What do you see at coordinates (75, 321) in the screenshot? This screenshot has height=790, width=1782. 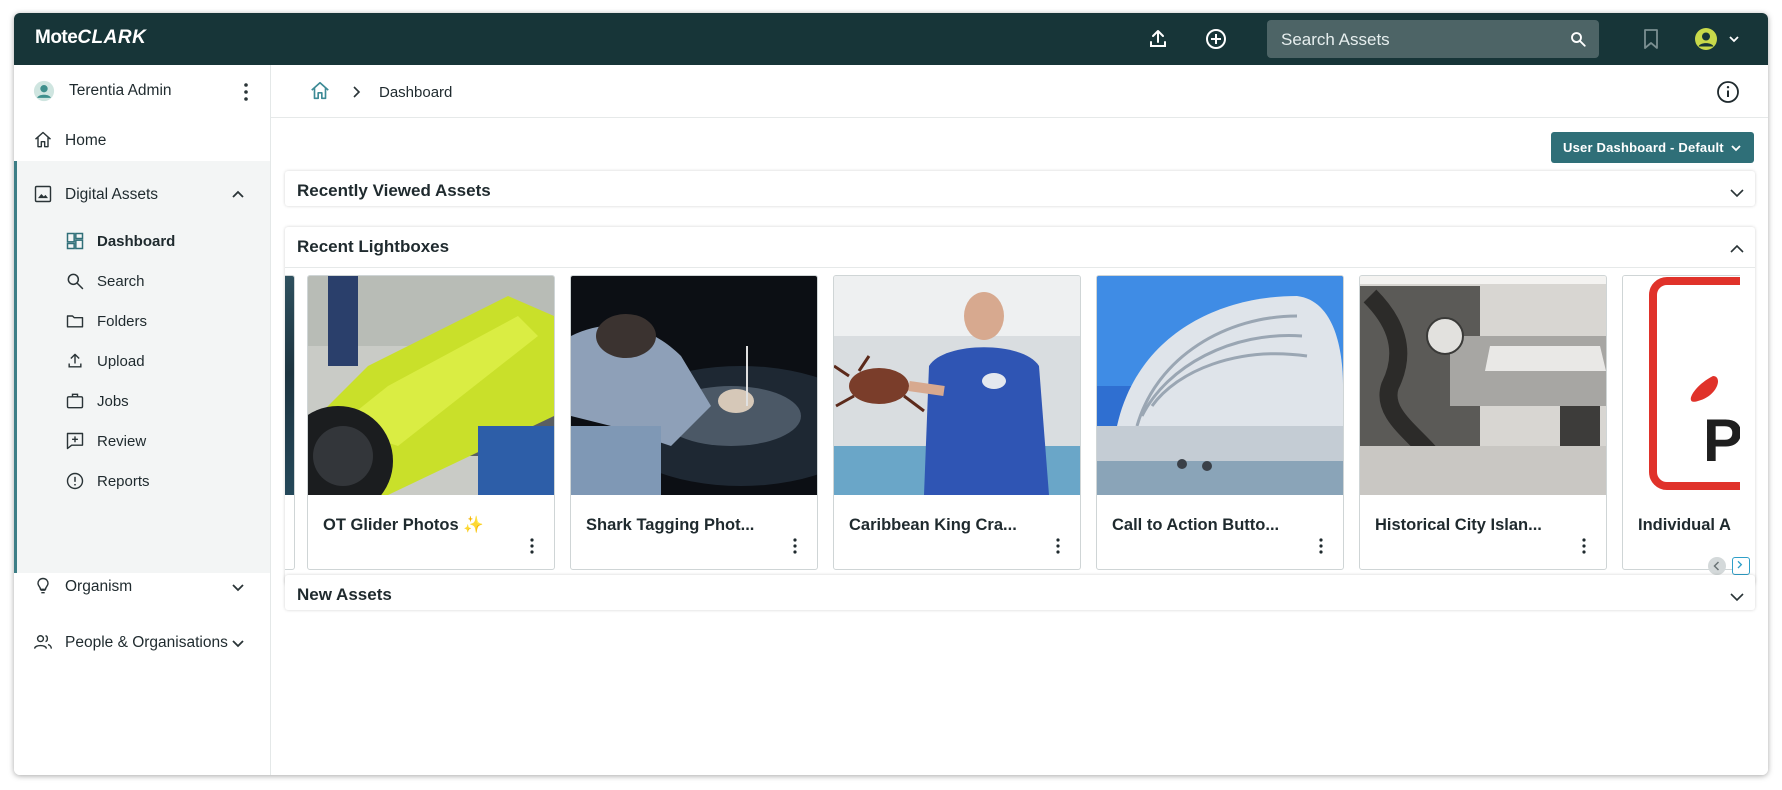 I see `folder-icon` at bounding box center [75, 321].